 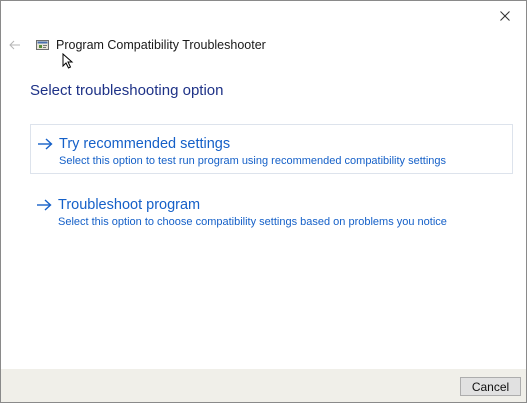 I want to click on window-title: Program Compatibility Troubleshooter, so click(x=161, y=45).